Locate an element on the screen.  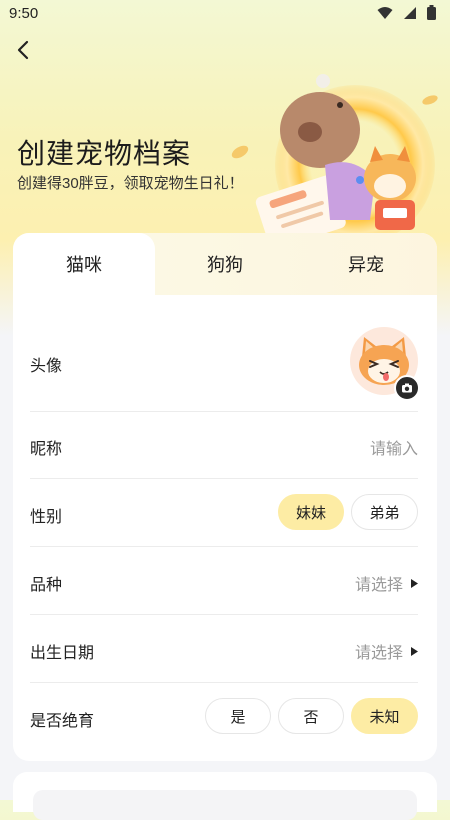
neutered-option-yes-label: 是 is located at coordinates (238, 717).